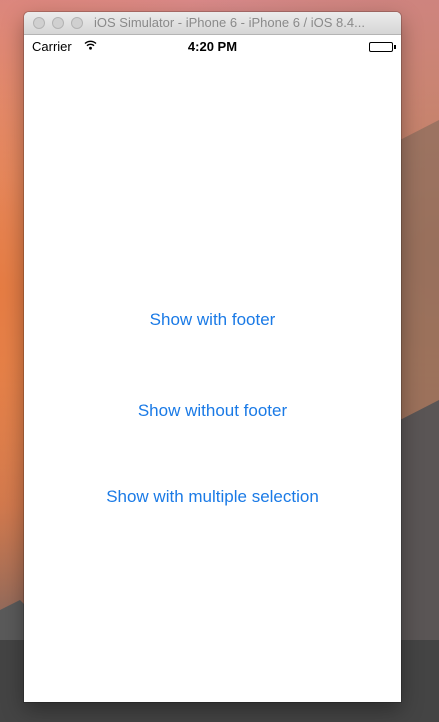 The width and height of the screenshot is (439, 722). What do you see at coordinates (382, 47) in the screenshot?
I see `battery-icon` at bounding box center [382, 47].